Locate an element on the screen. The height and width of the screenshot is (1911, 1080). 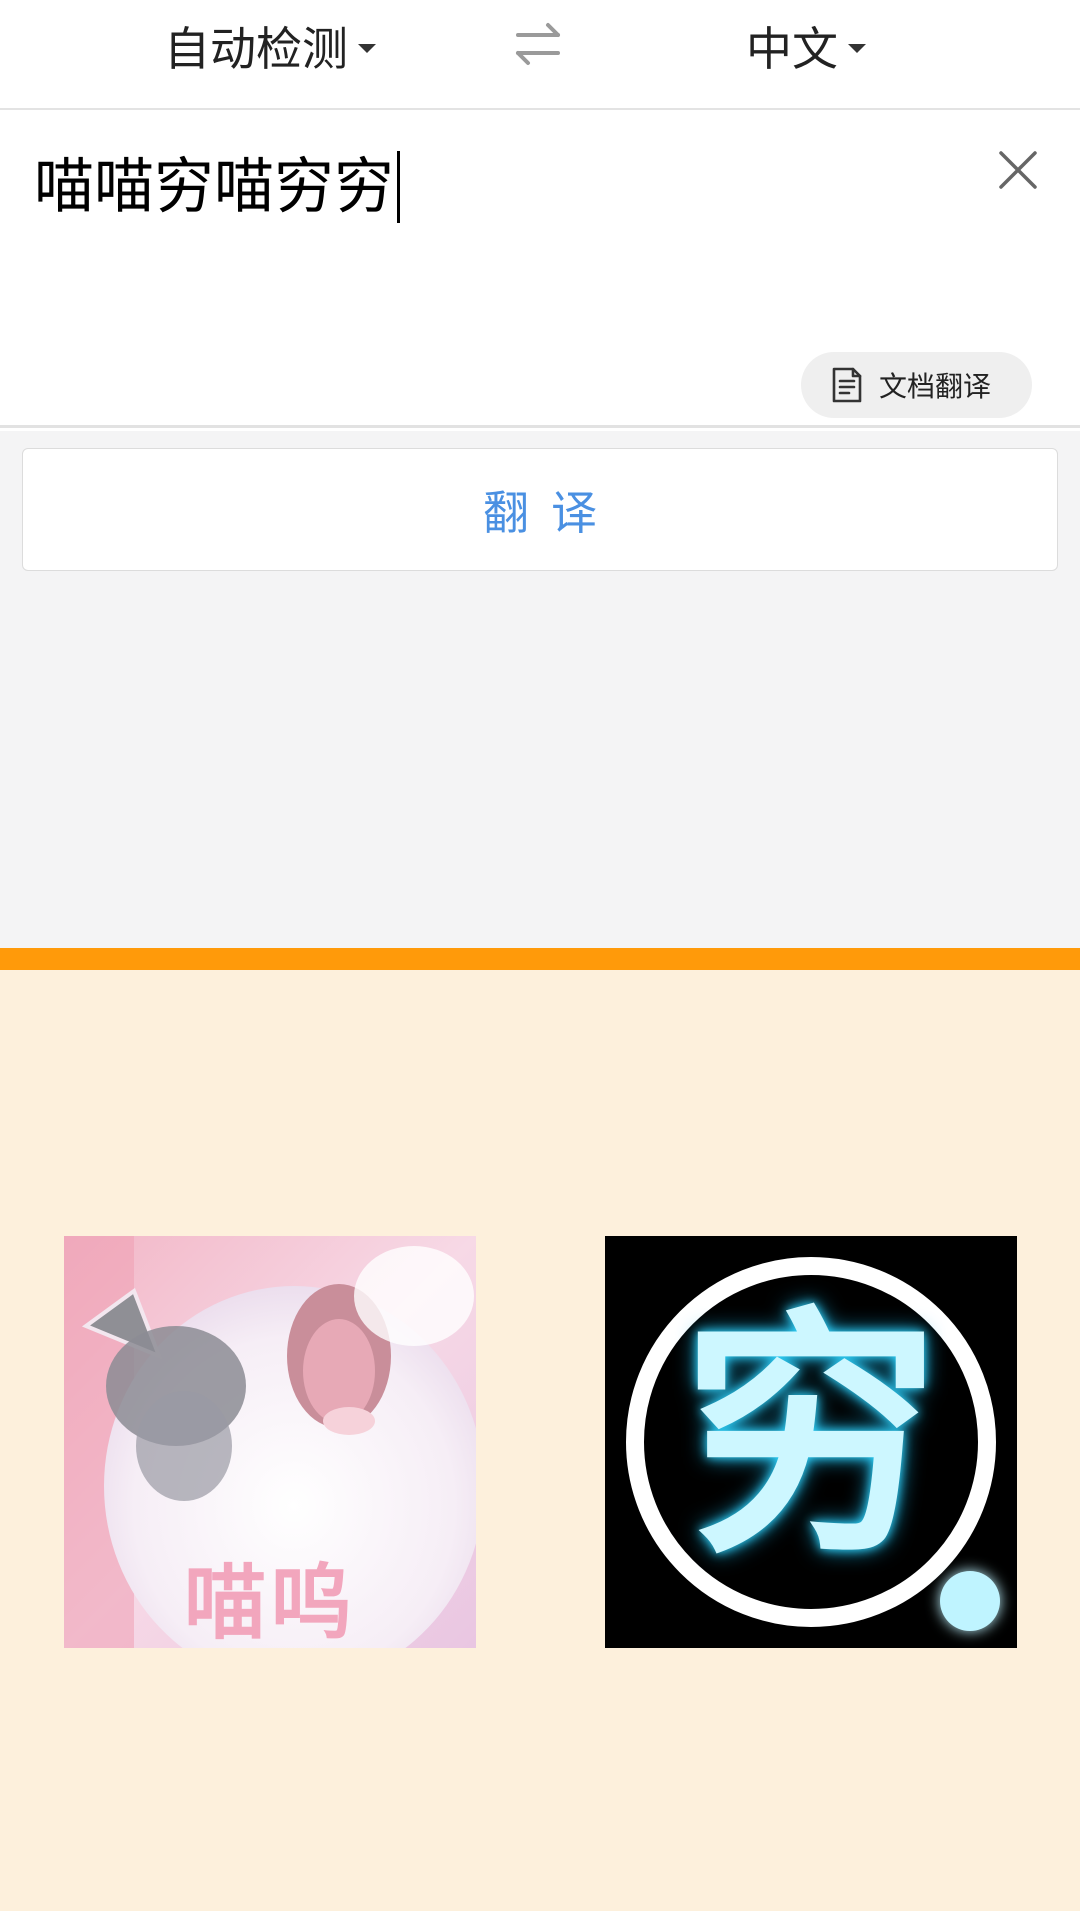
target-language-label: 中文 is located at coordinates (792, 49).